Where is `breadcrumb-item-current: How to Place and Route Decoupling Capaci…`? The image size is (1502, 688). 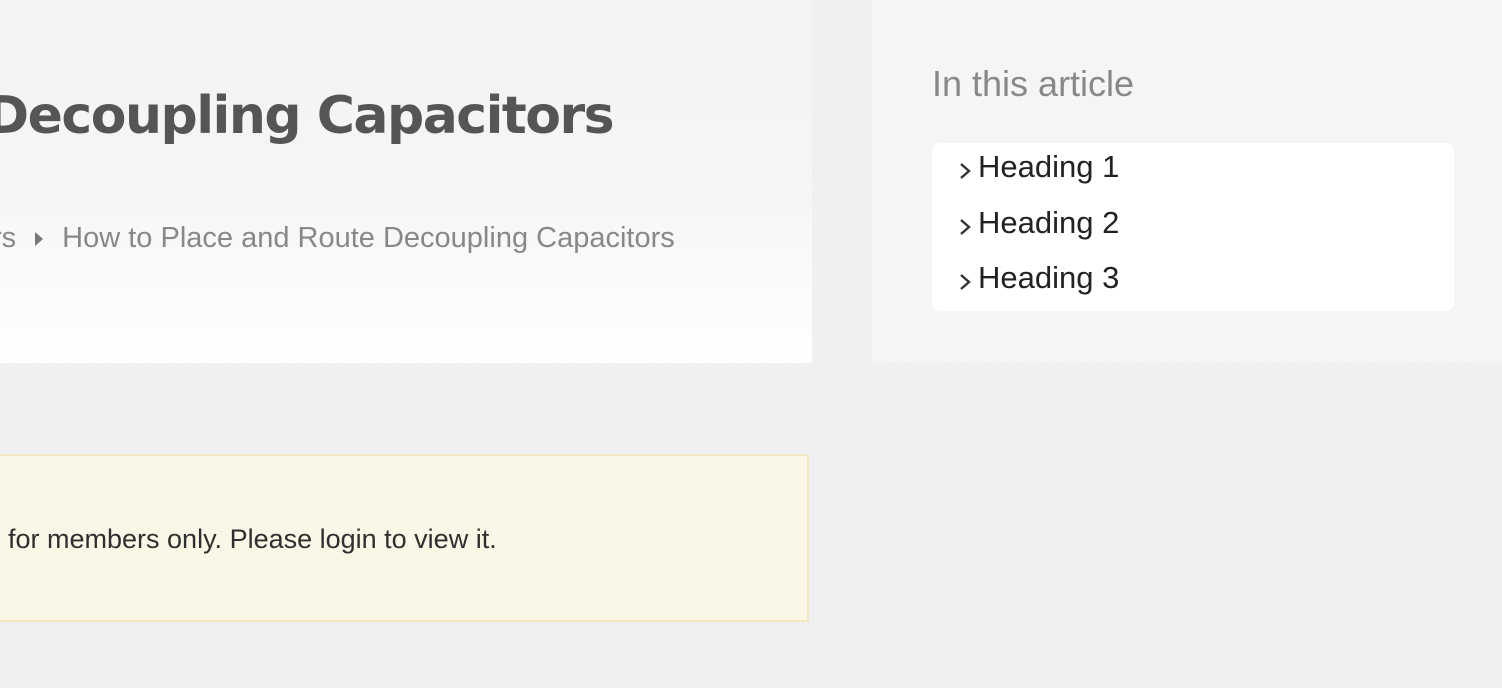
breadcrumb-item-current: How to Place and Route Decoupling Capaci… is located at coordinates (368, 238).